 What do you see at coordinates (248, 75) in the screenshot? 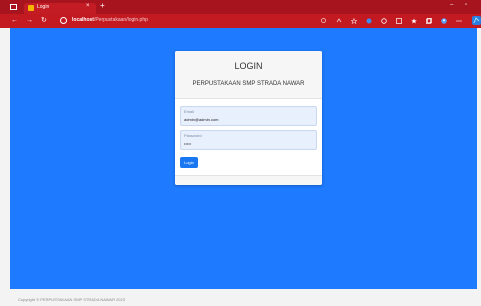
I see `login-card-header: LOGIN PERPUSTAKAAN SMP STRADA NAWAR` at bounding box center [248, 75].